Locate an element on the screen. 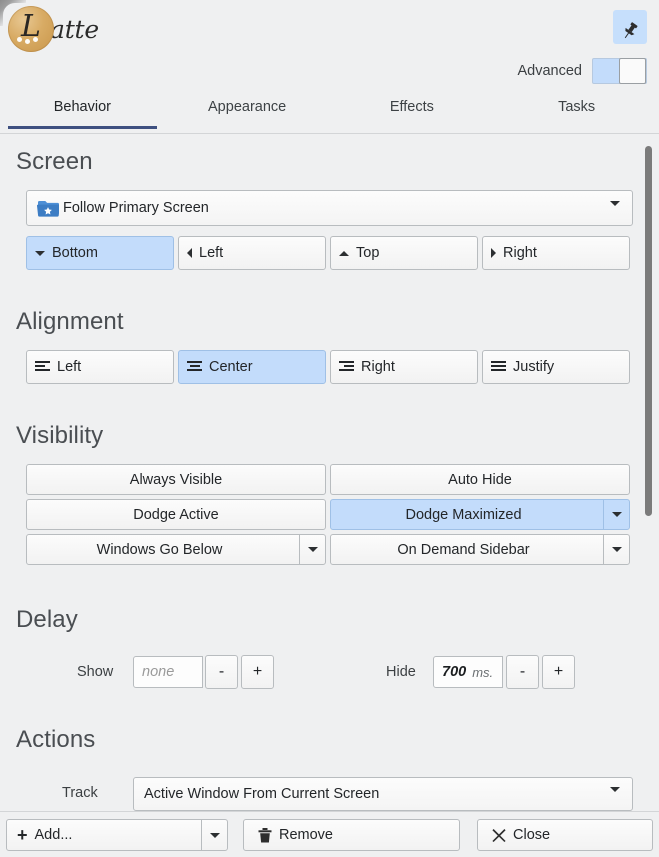 Image resolution: width=659 pixels, height=857 pixels. section-title-visibility: Visibility is located at coordinates (60, 435).